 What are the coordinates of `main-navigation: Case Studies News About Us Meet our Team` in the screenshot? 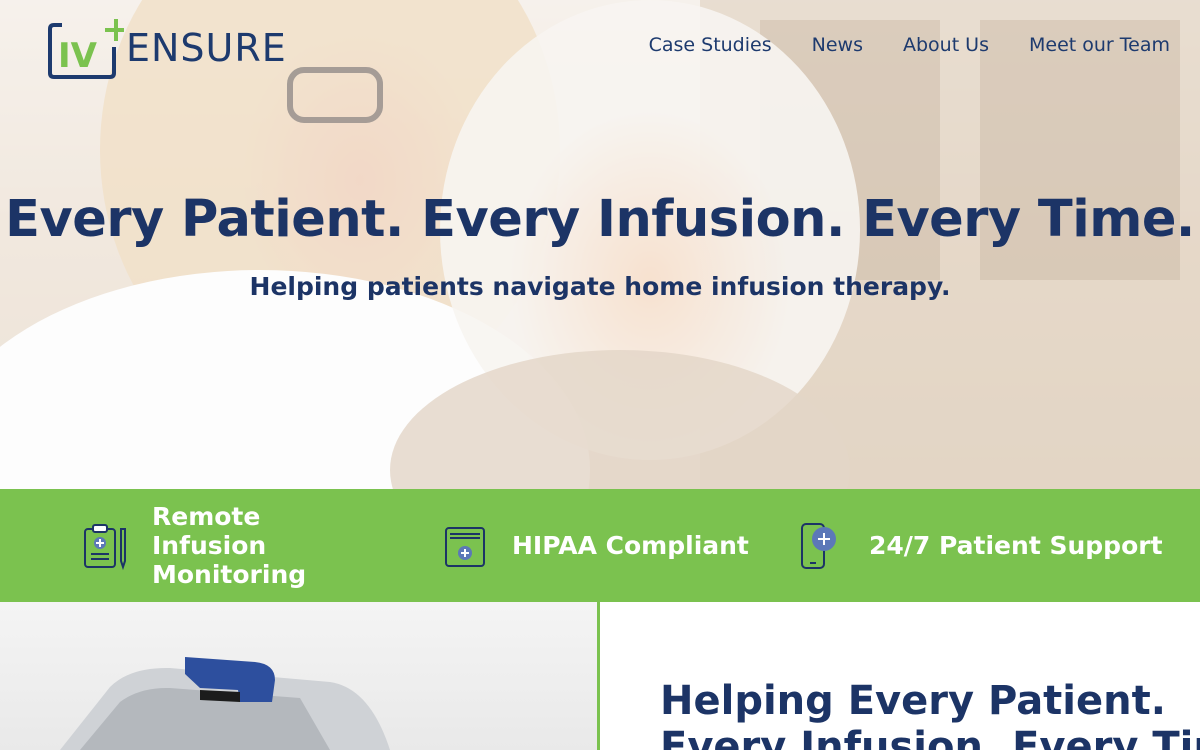 It's located at (909, 45).